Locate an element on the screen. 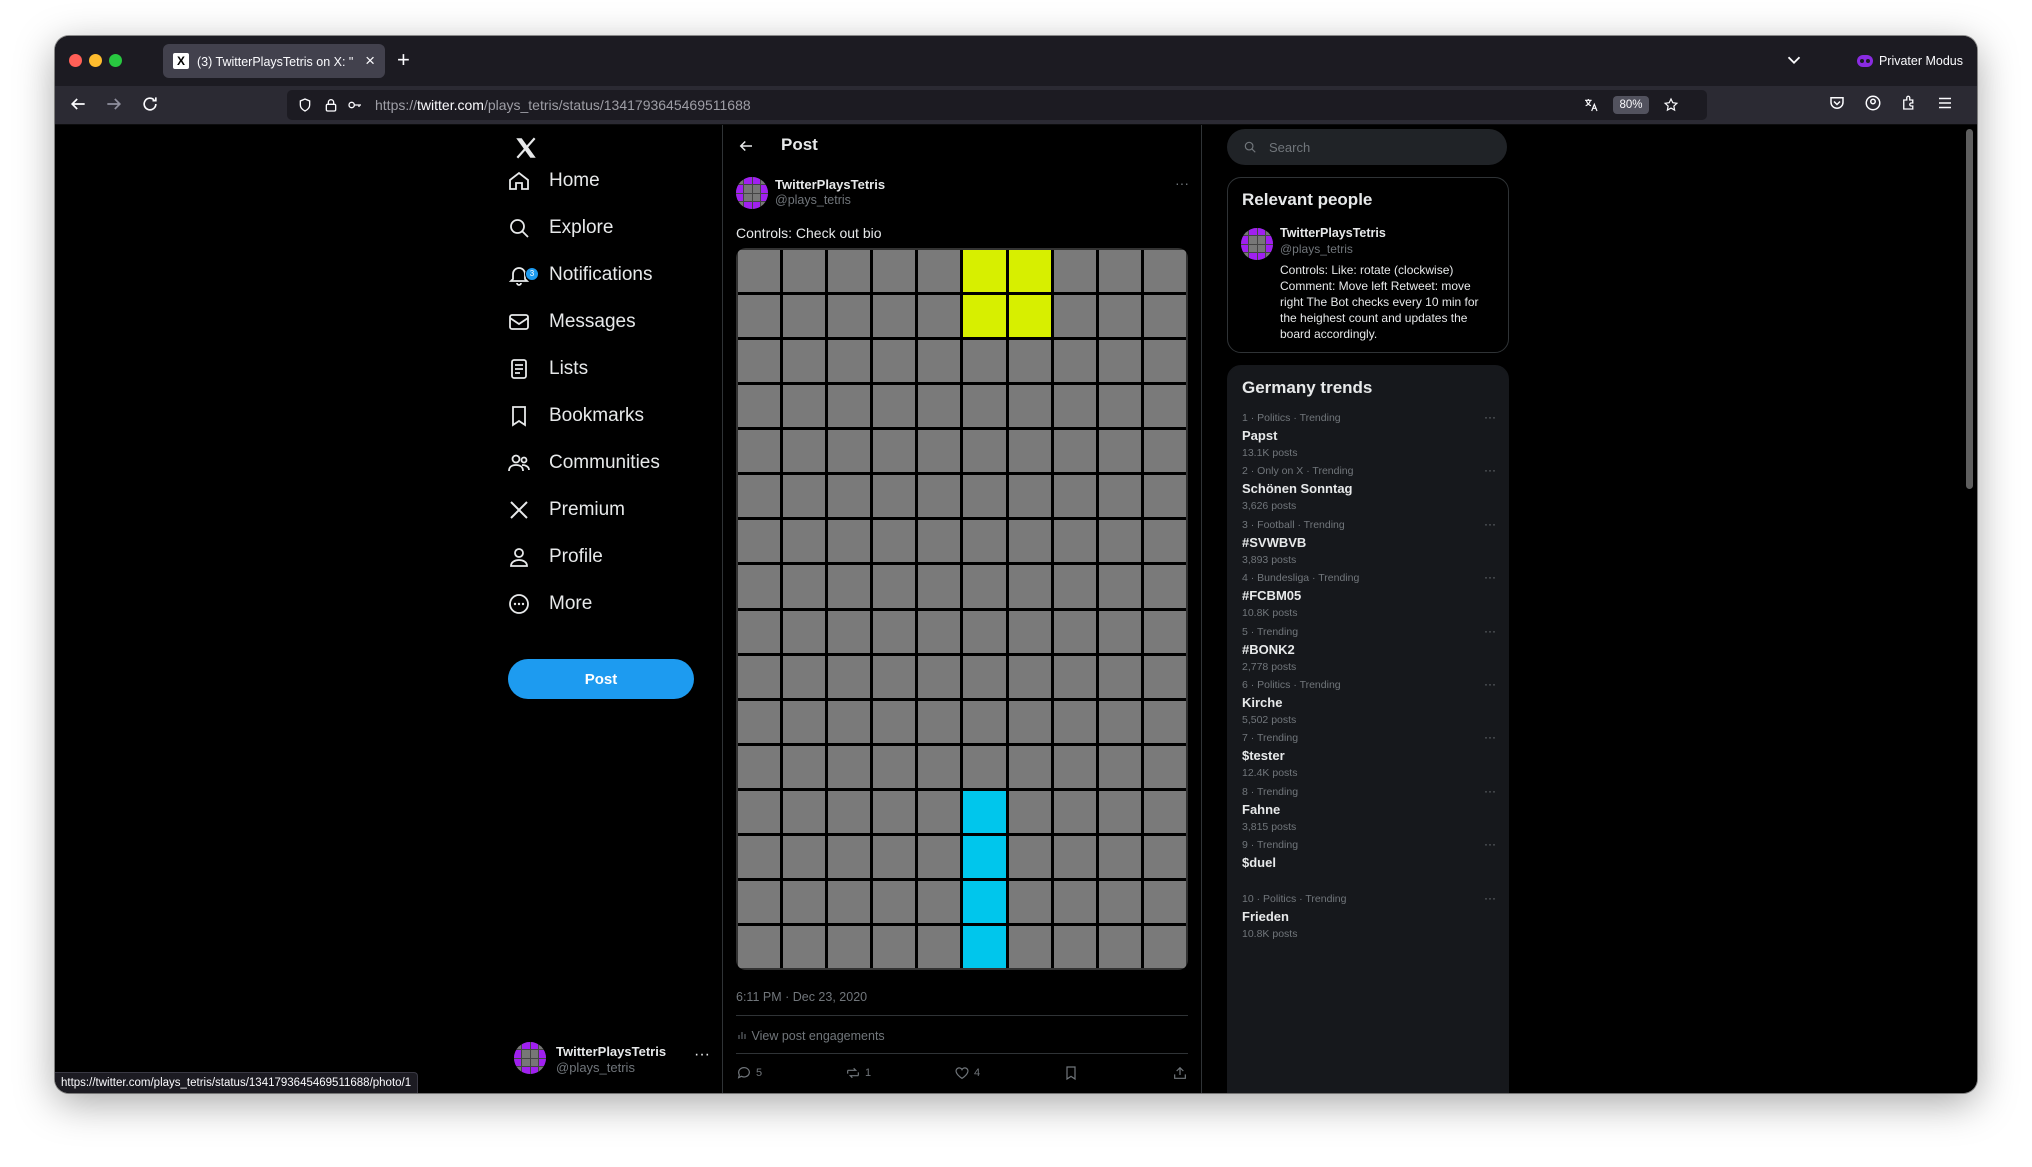 This screenshot has height=1167, width=2032. sidebar-item-premium: Premium is located at coordinates (566, 510).